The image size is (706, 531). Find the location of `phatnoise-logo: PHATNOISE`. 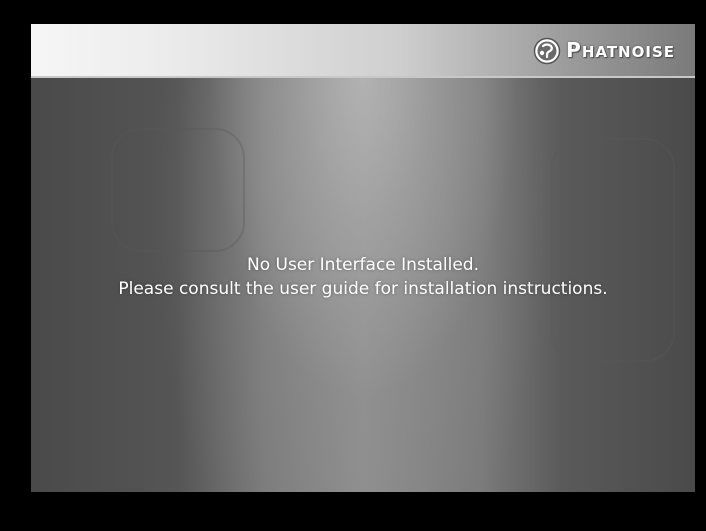

phatnoise-logo: PHATNOISE is located at coordinates (604, 51).